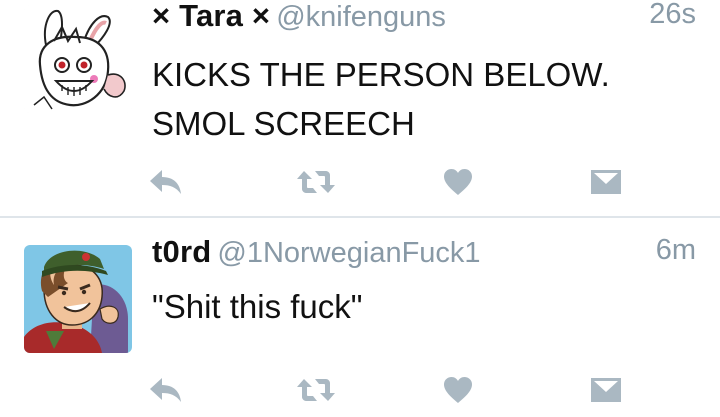  I want to click on tweet-header: × Tara × @knifenguns 26s, so click(424, 24).